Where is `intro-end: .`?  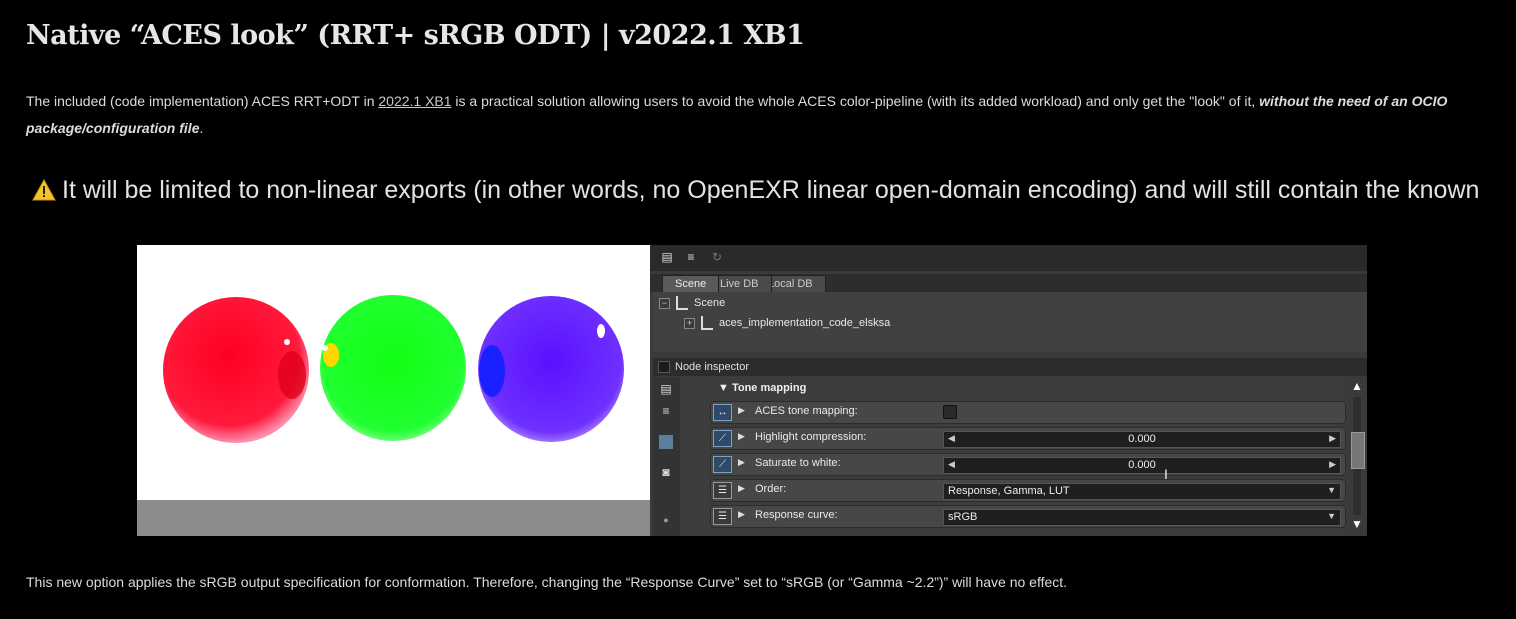 intro-end: . is located at coordinates (201, 128).